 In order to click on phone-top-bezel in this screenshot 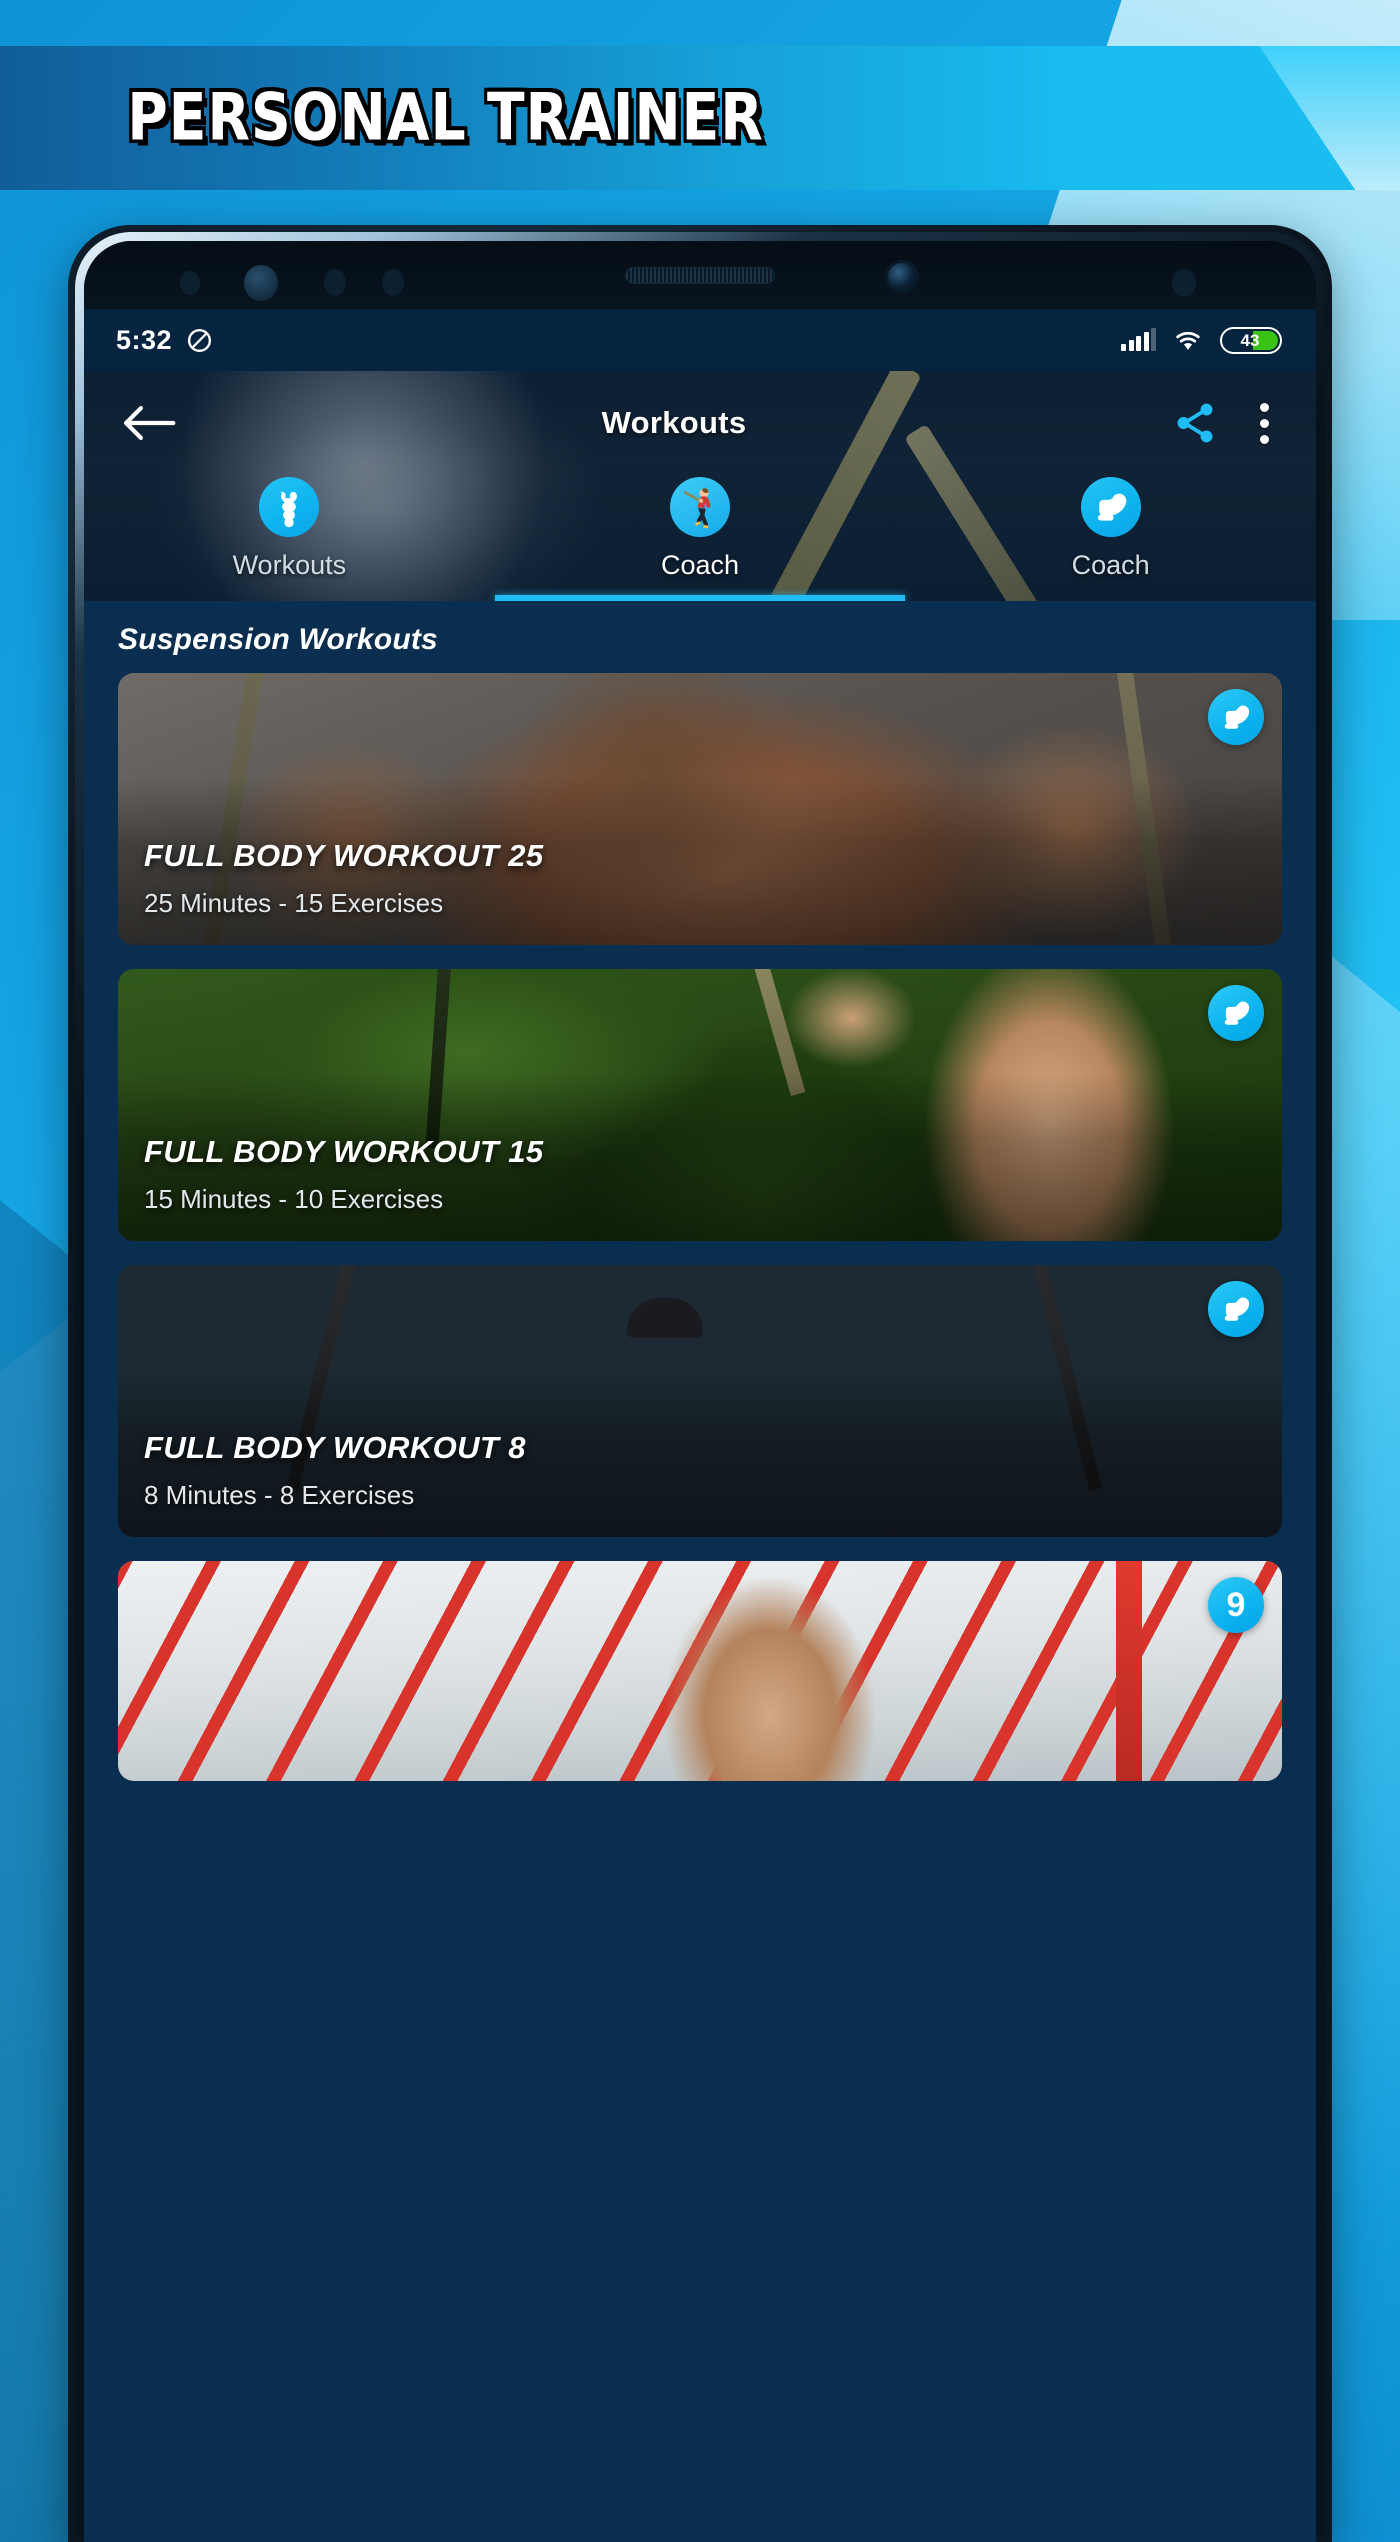, I will do `click(700, 275)`.